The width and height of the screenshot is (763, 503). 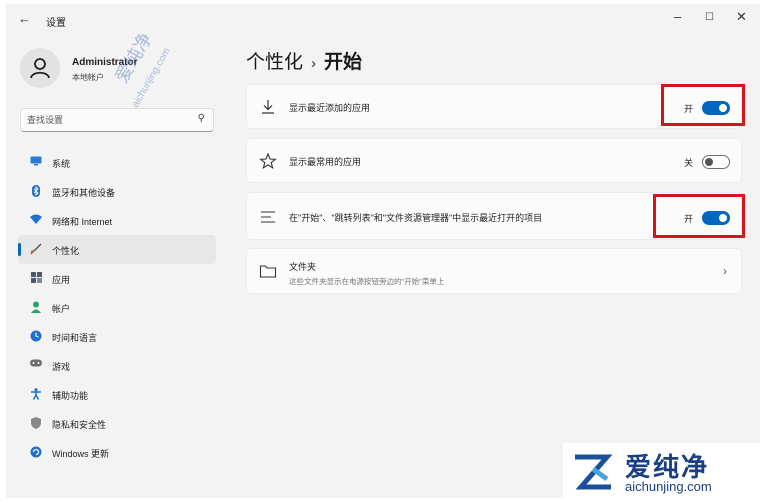 What do you see at coordinates (36, 423) in the screenshot?
I see `shield-icon` at bounding box center [36, 423].